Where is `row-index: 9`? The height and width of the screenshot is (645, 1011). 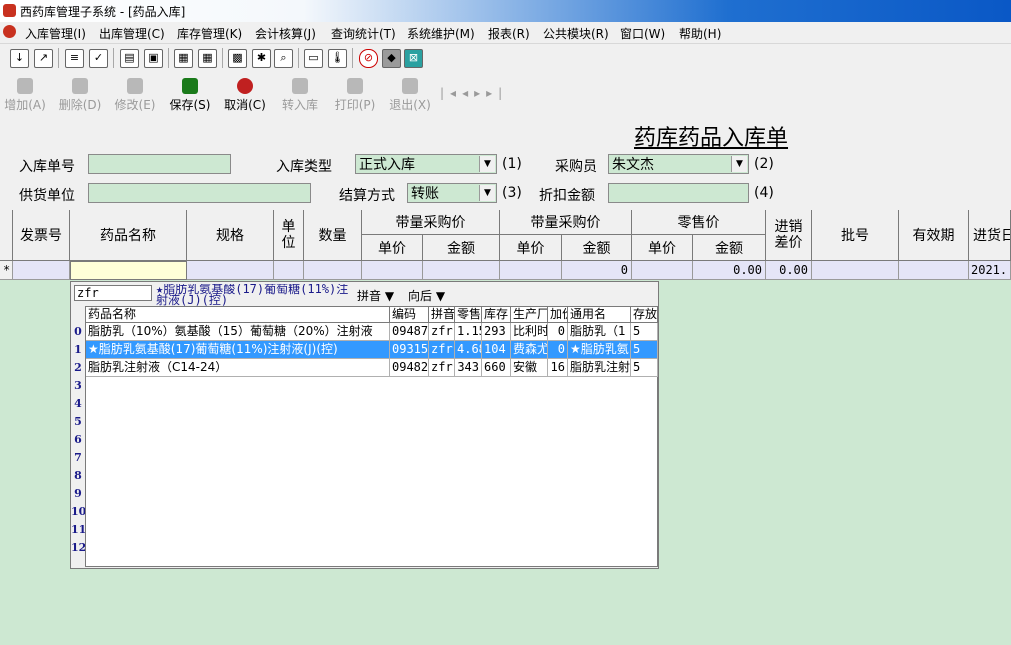 row-index: 9 is located at coordinates (78, 493).